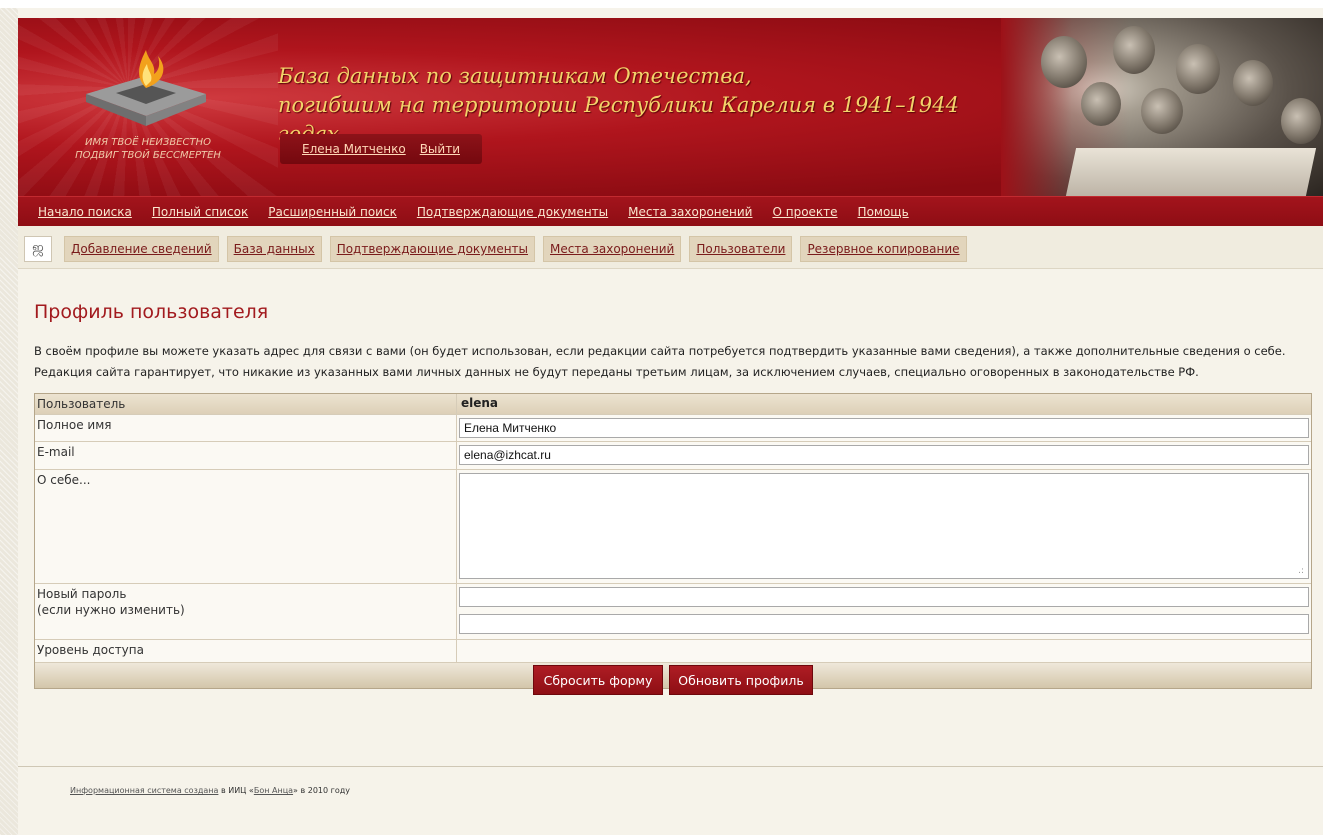 The height and width of the screenshot is (835, 1323). I want to click on new-password-input, so click(884, 597).